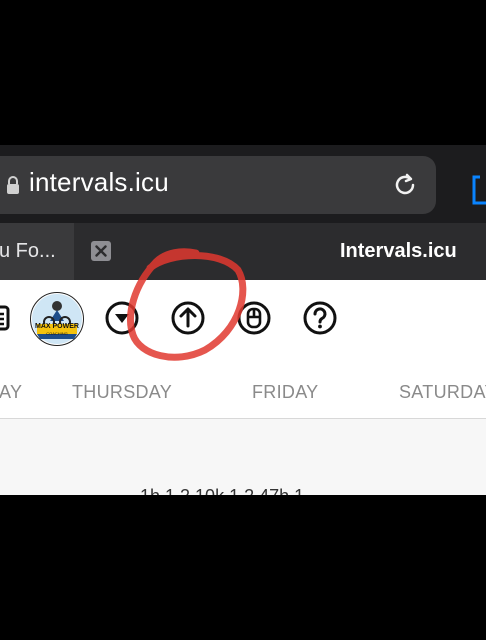 This screenshot has height=640, width=486. I want to click on calendar-content: 1h 1 2 10k 1 2 47h 1, so click(243, 457).